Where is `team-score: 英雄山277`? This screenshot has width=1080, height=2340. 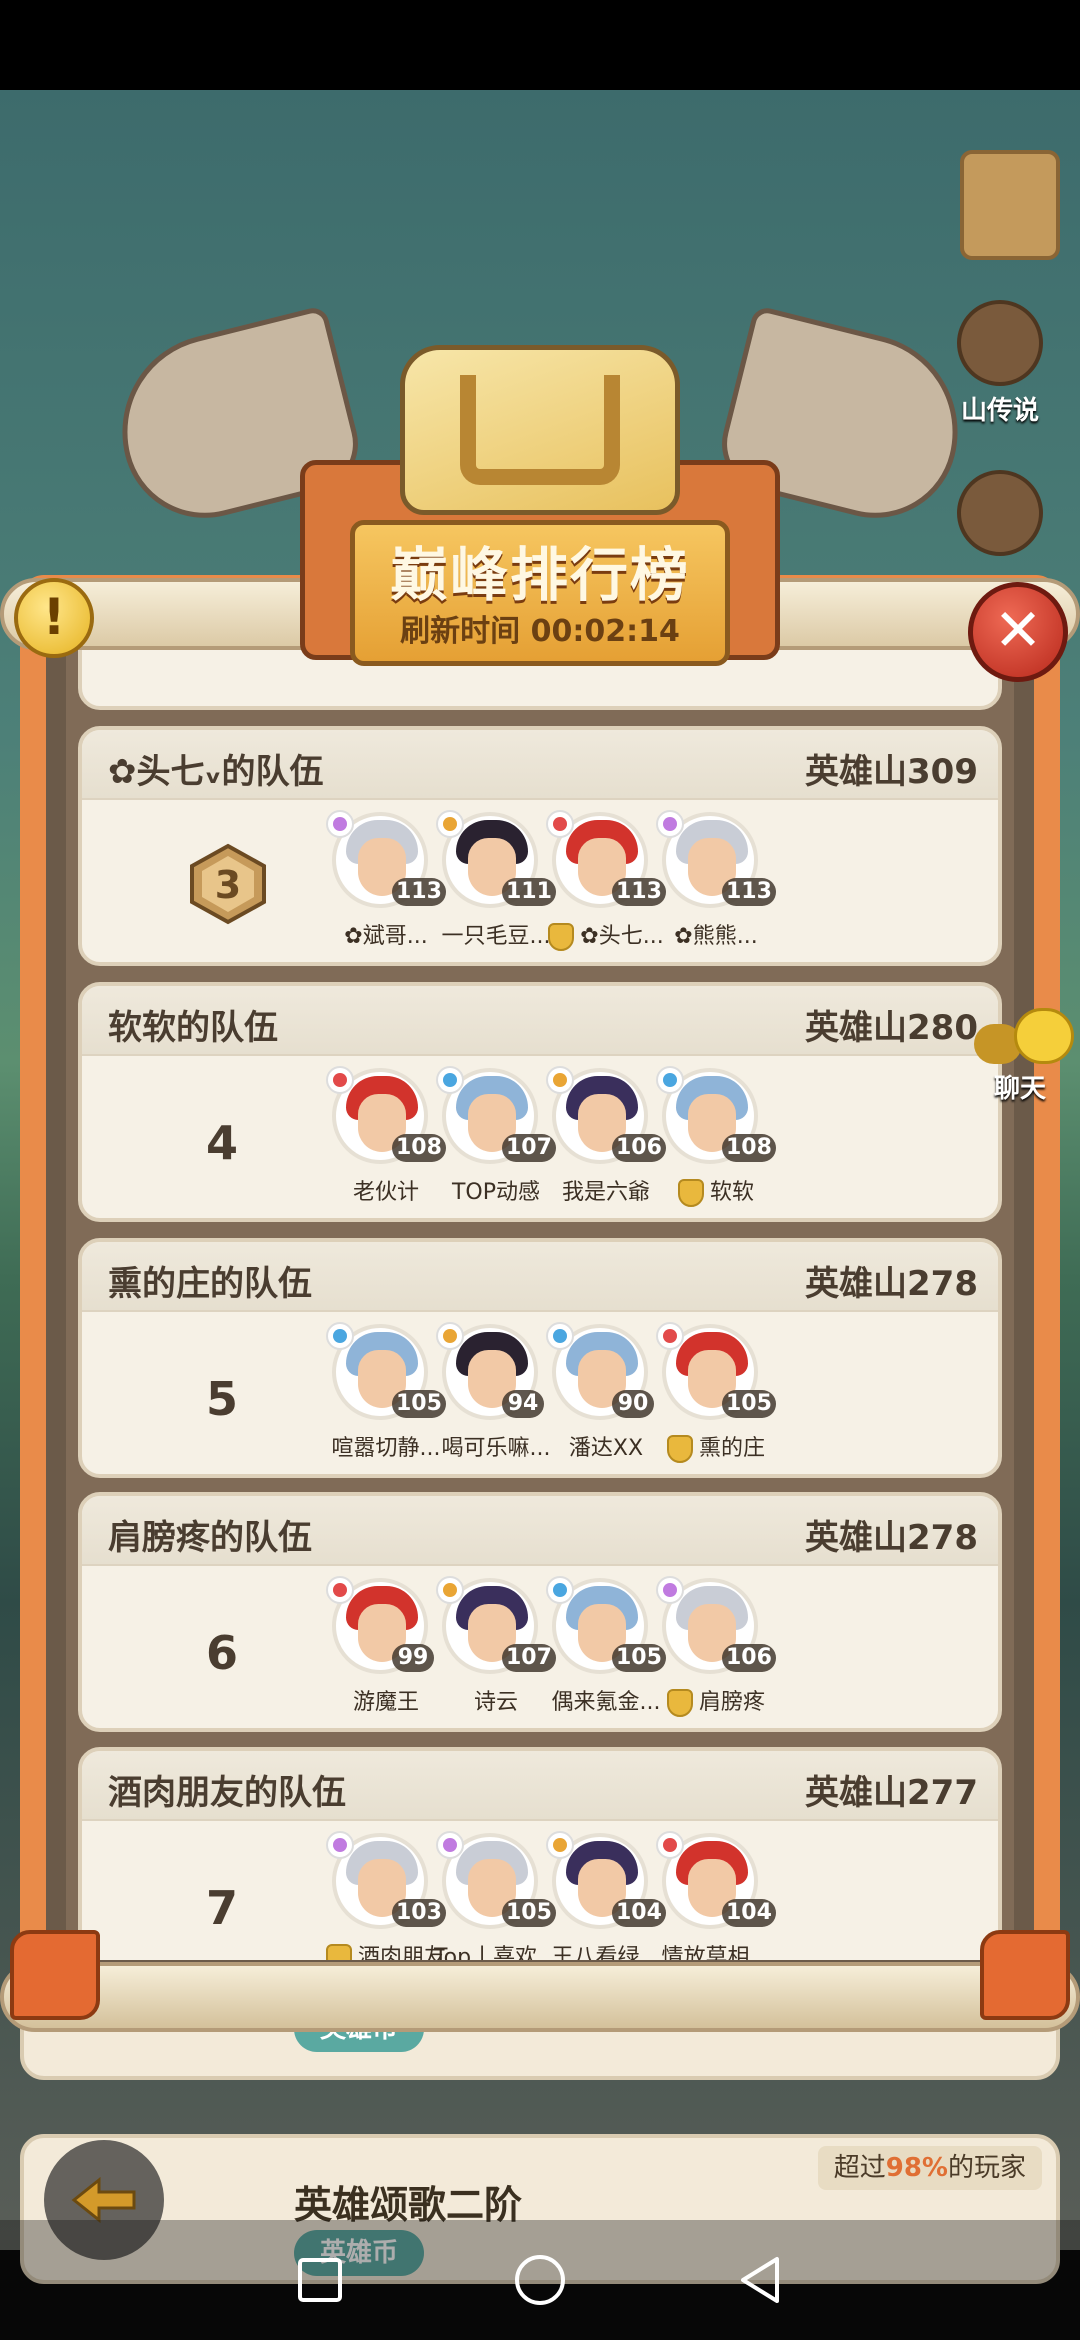 team-score: 英雄山277 is located at coordinates (891, 1793).